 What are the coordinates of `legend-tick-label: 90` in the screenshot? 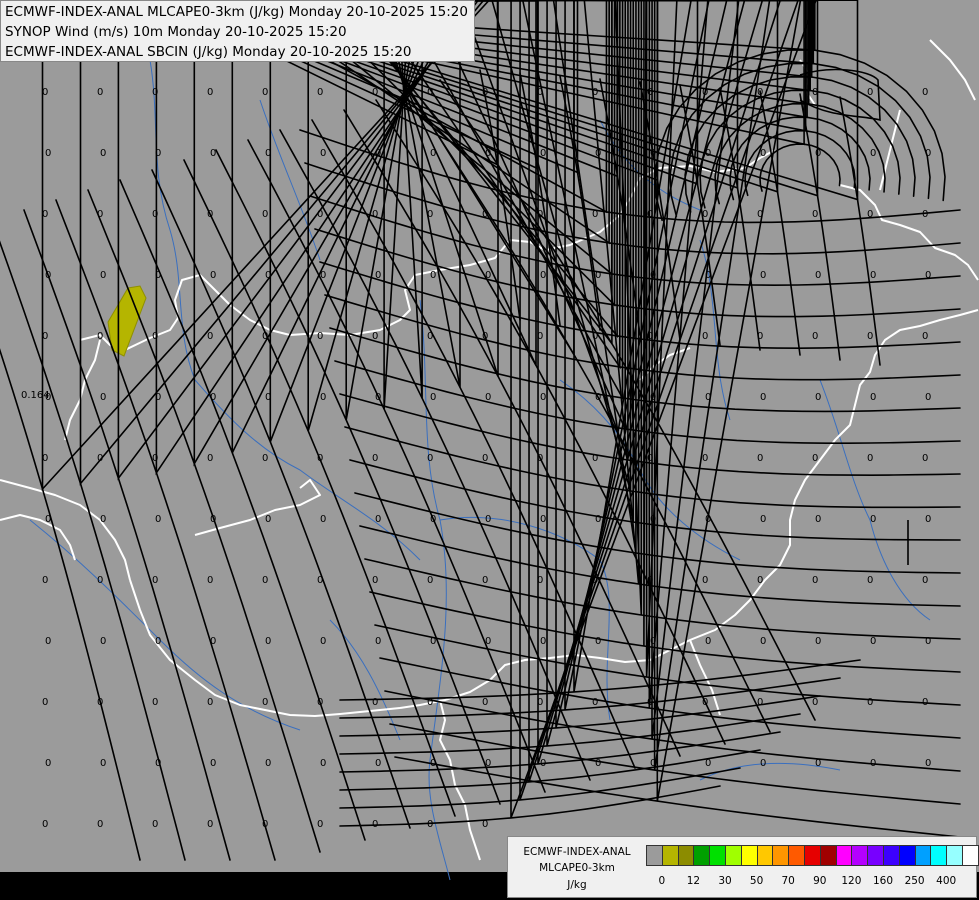 It's located at (820, 881).